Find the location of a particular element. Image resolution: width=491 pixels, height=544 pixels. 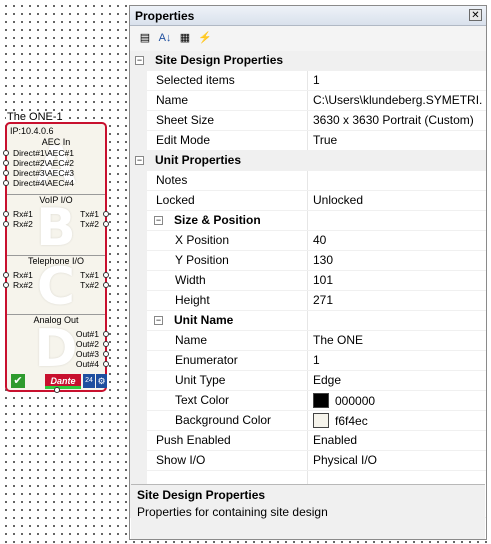

input-pin-label: Direct#1\AEC#1 is located at coordinates (43, 153).